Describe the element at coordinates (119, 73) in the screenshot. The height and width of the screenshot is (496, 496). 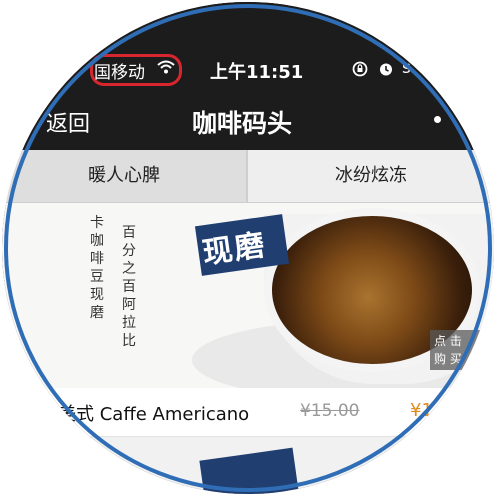
I see `carrier-name: 国移动` at that location.